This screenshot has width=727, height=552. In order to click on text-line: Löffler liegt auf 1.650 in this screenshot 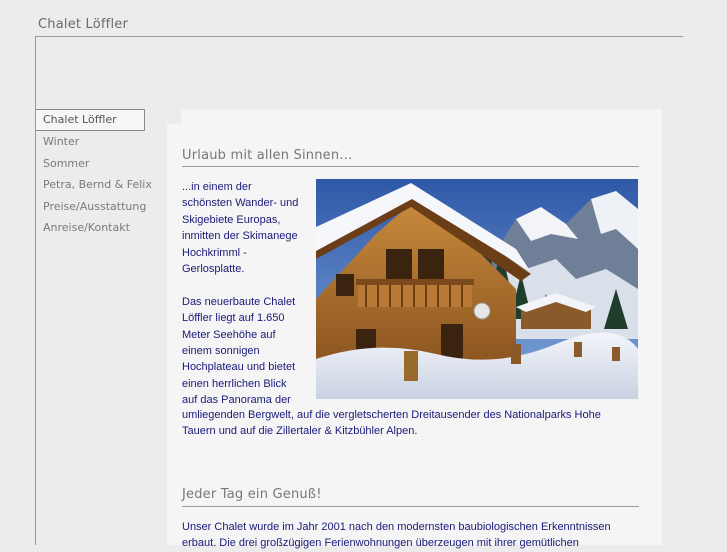, I will do `click(233, 318)`.